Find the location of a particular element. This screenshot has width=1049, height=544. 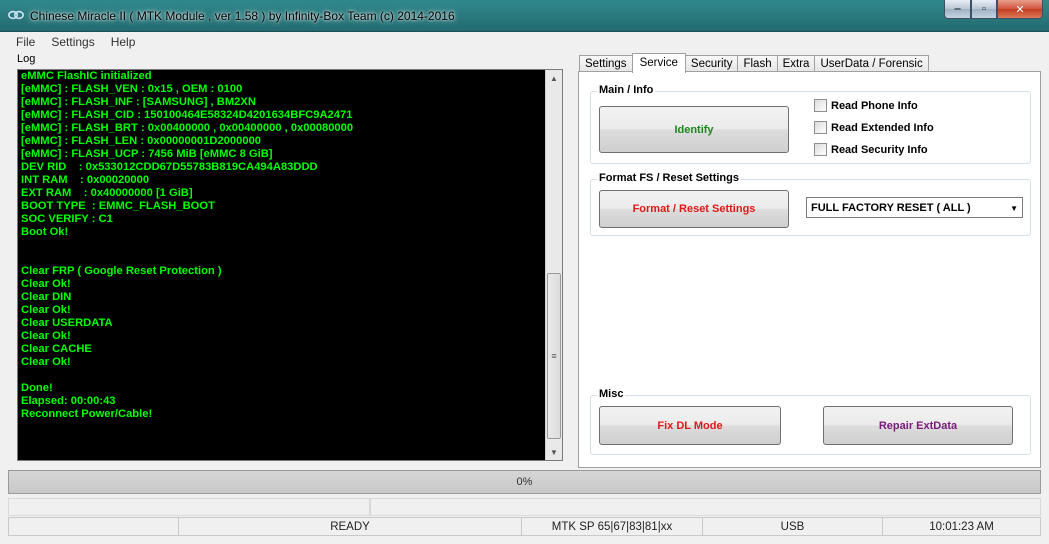

status-time: 10:01:23 AM is located at coordinates (961, 526).